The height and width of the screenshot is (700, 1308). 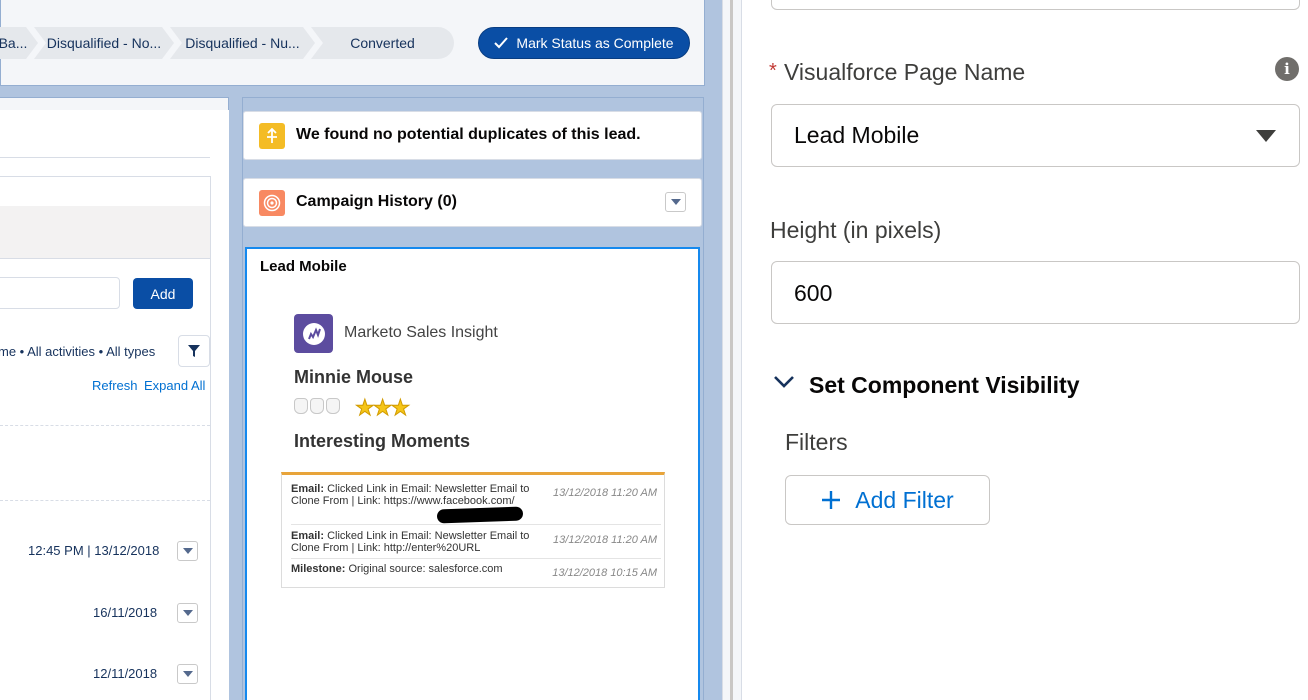 I want to click on visualforce-card-title: Lead Mobile, so click(x=303, y=266).